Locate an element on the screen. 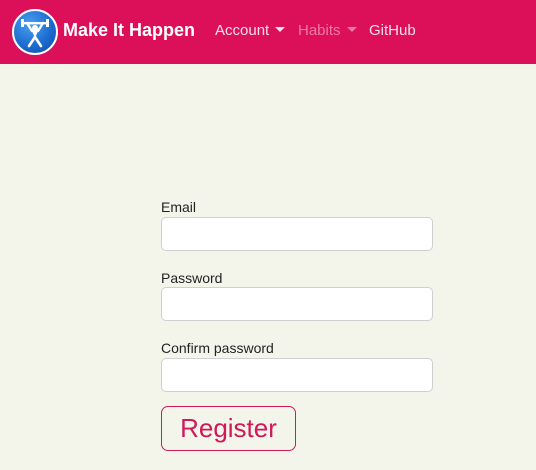  password-field is located at coordinates (297, 304).